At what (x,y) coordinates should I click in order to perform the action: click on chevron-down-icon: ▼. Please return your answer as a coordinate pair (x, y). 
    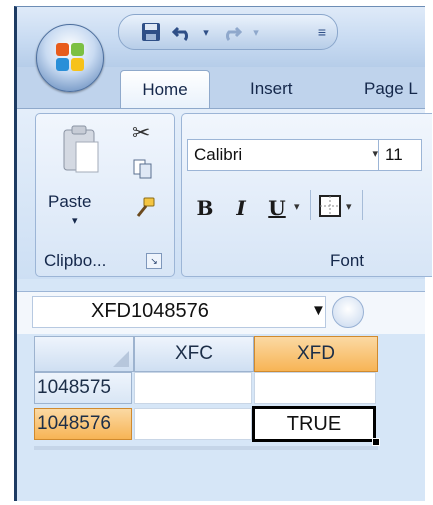
    Looking at the image, I should click on (318, 310).